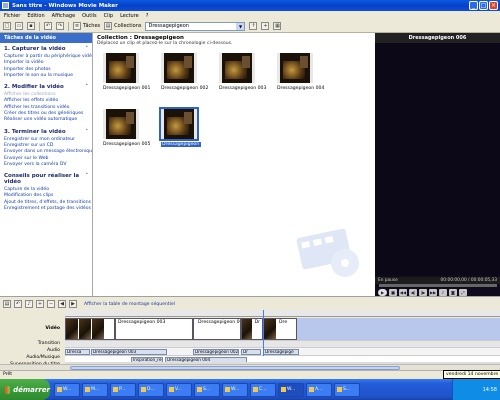 The width and height of the screenshot is (500, 400). I want to click on clip-item: Dressagepigeon 003, so click(242, 72).